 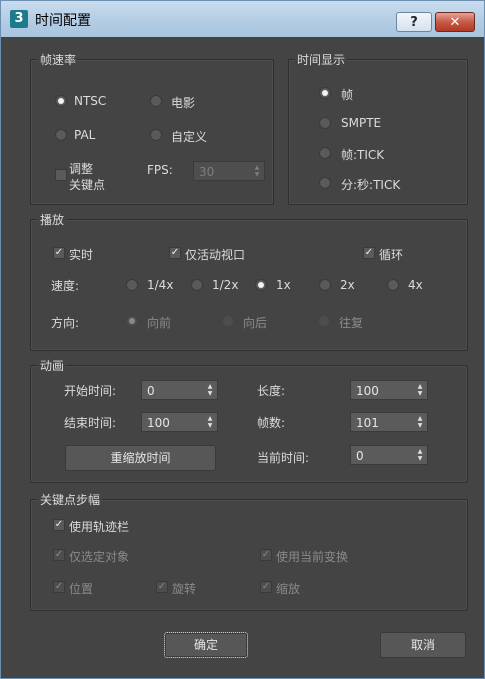 What do you see at coordinates (179, 390) in the screenshot?
I see `start-time-spinner: 0 ▲ ▼` at bounding box center [179, 390].